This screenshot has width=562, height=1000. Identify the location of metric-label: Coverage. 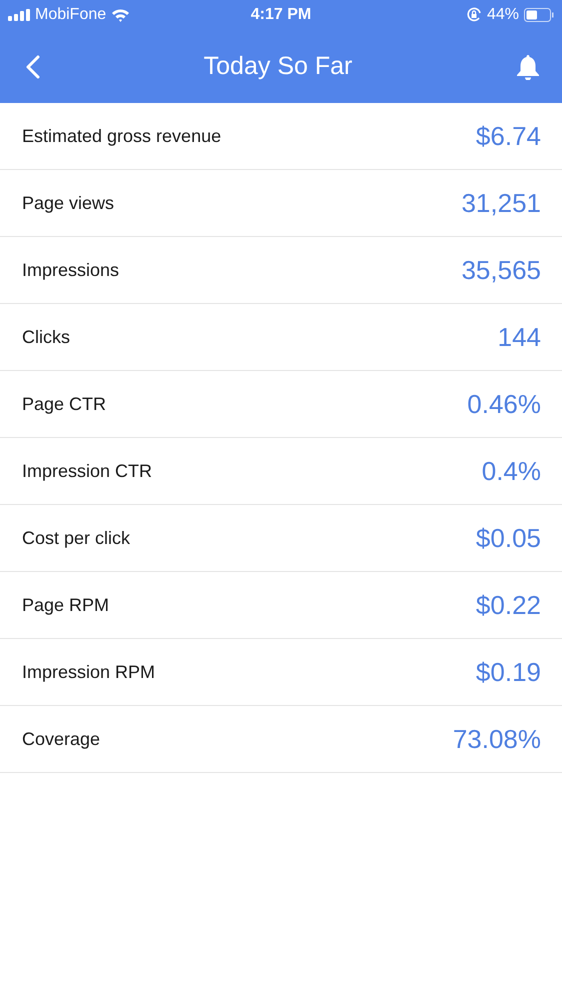
(61, 739).